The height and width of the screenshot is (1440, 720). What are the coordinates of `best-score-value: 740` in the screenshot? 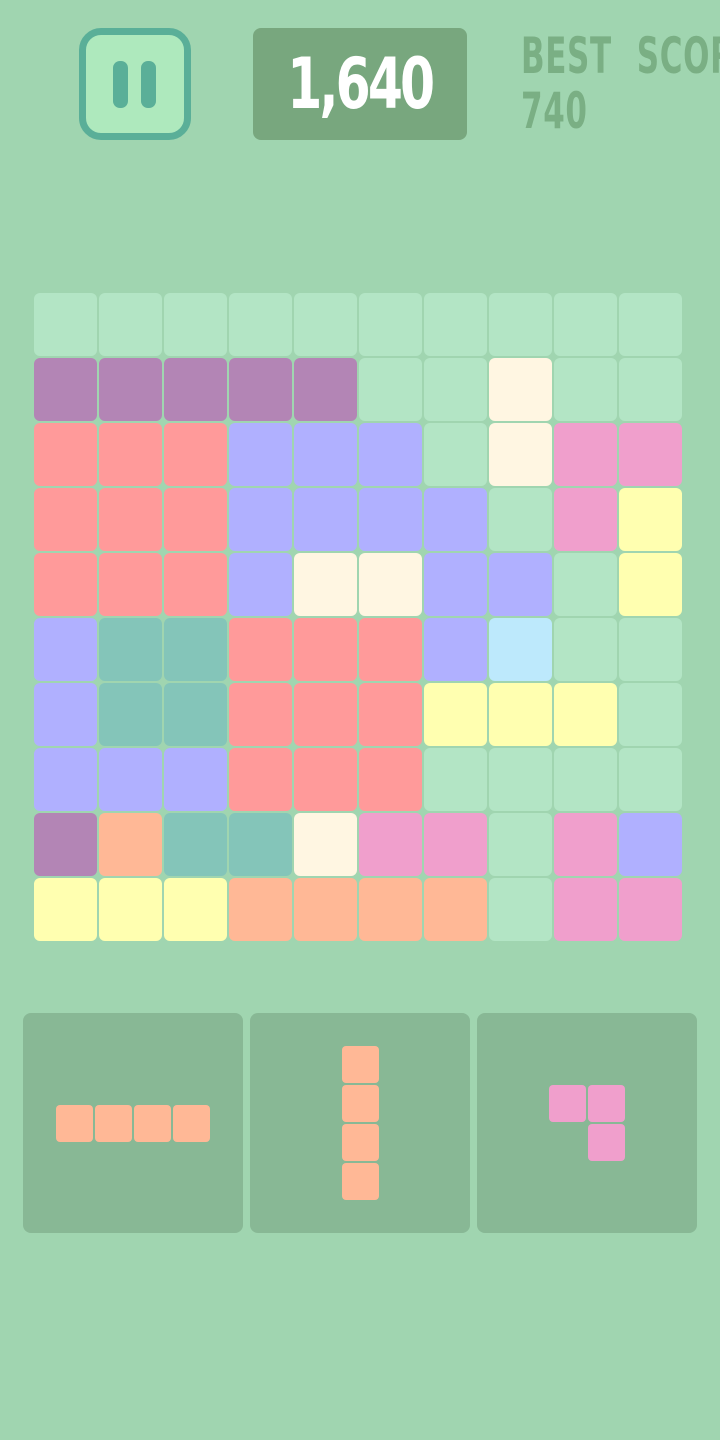 It's located at (554, 111).